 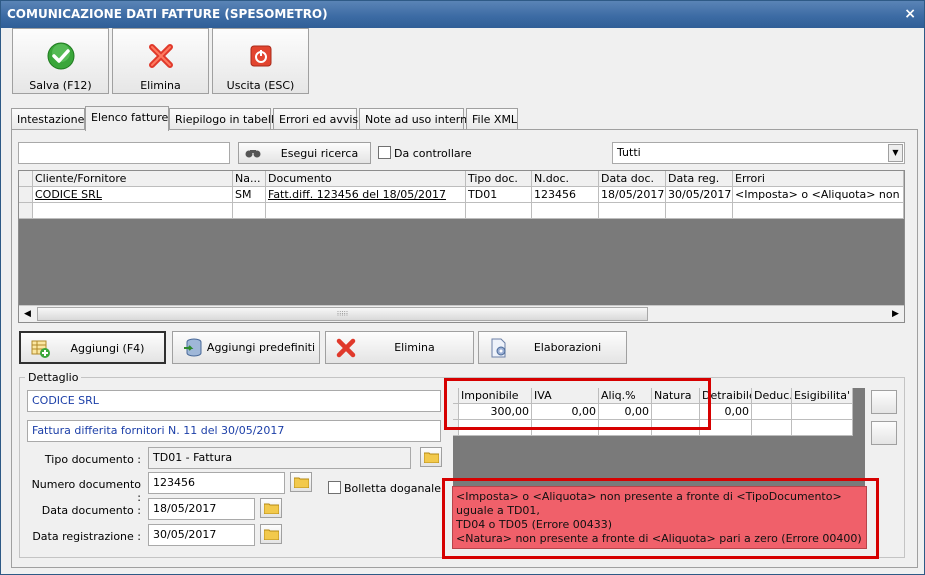 What do you see at coordinates (758, 153) in the screenshot?
I see `filter-select: Tutti ▼` at bounding box center [758, 153].